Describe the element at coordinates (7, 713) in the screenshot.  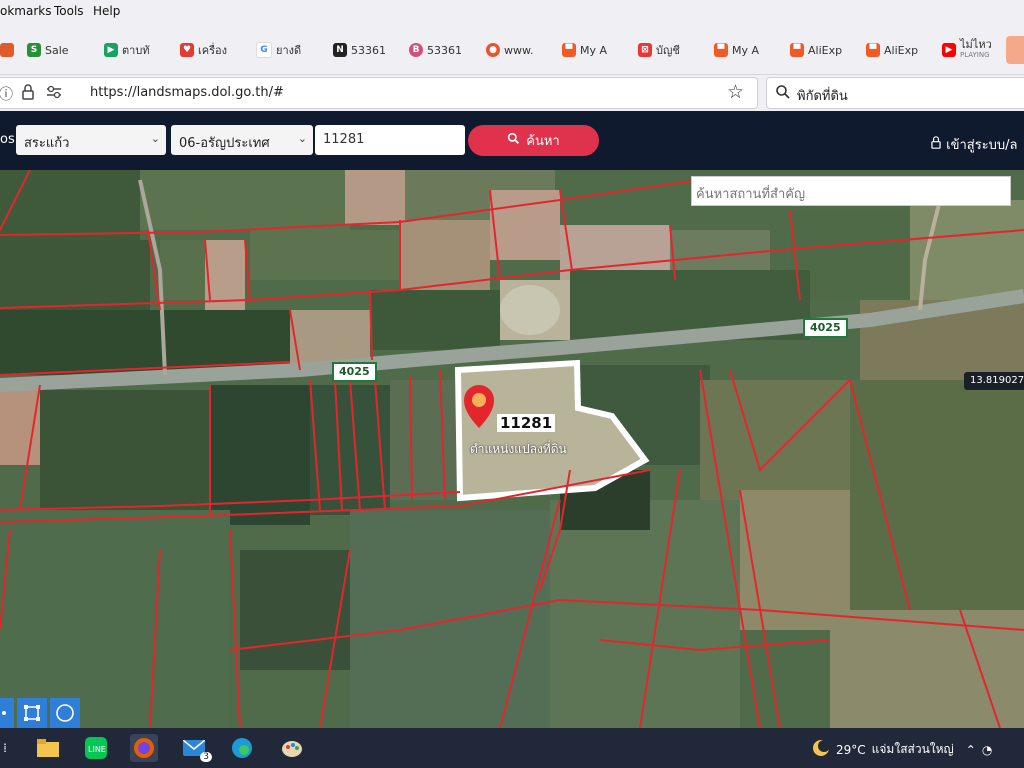
I see `draw-polygon-button` at that location.